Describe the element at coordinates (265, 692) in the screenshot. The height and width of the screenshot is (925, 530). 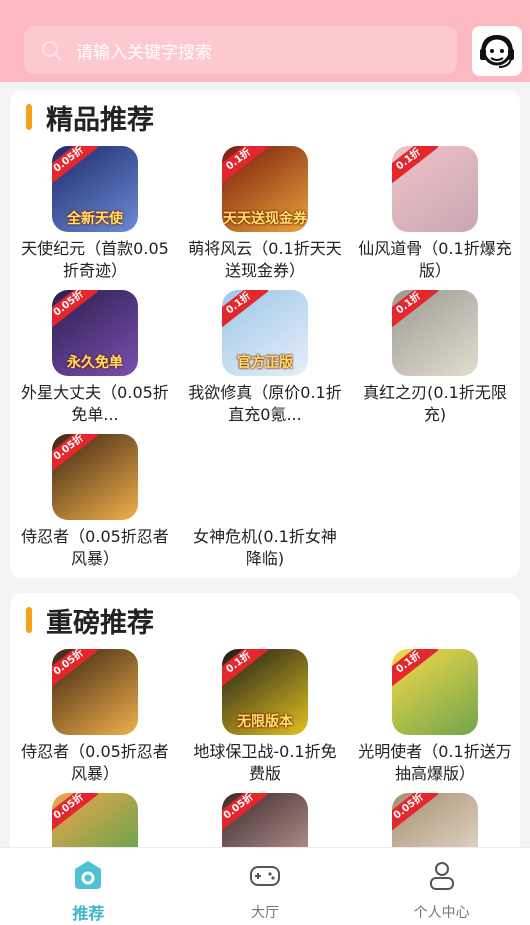
I see `game-icon: 0.1折无限版本` at that location.